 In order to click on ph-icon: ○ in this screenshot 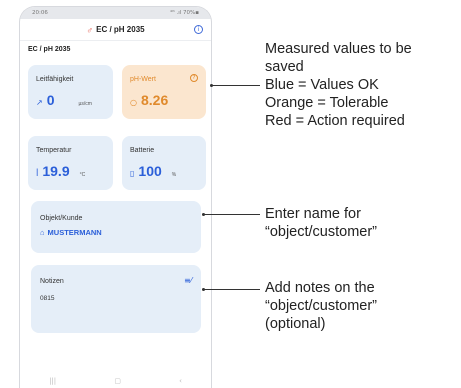, I will do `click(133, 102)`.